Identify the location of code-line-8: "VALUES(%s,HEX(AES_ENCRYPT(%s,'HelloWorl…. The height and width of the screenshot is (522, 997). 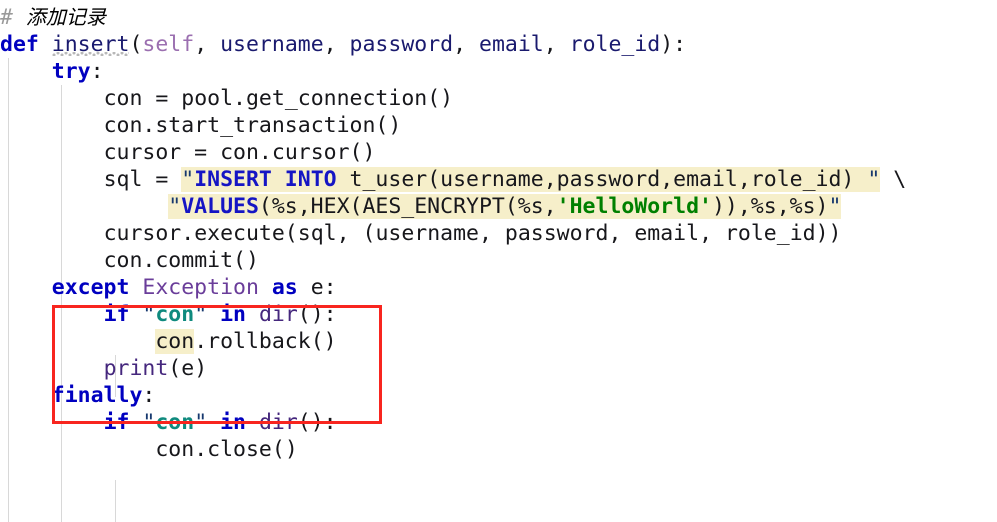
(498, 206).